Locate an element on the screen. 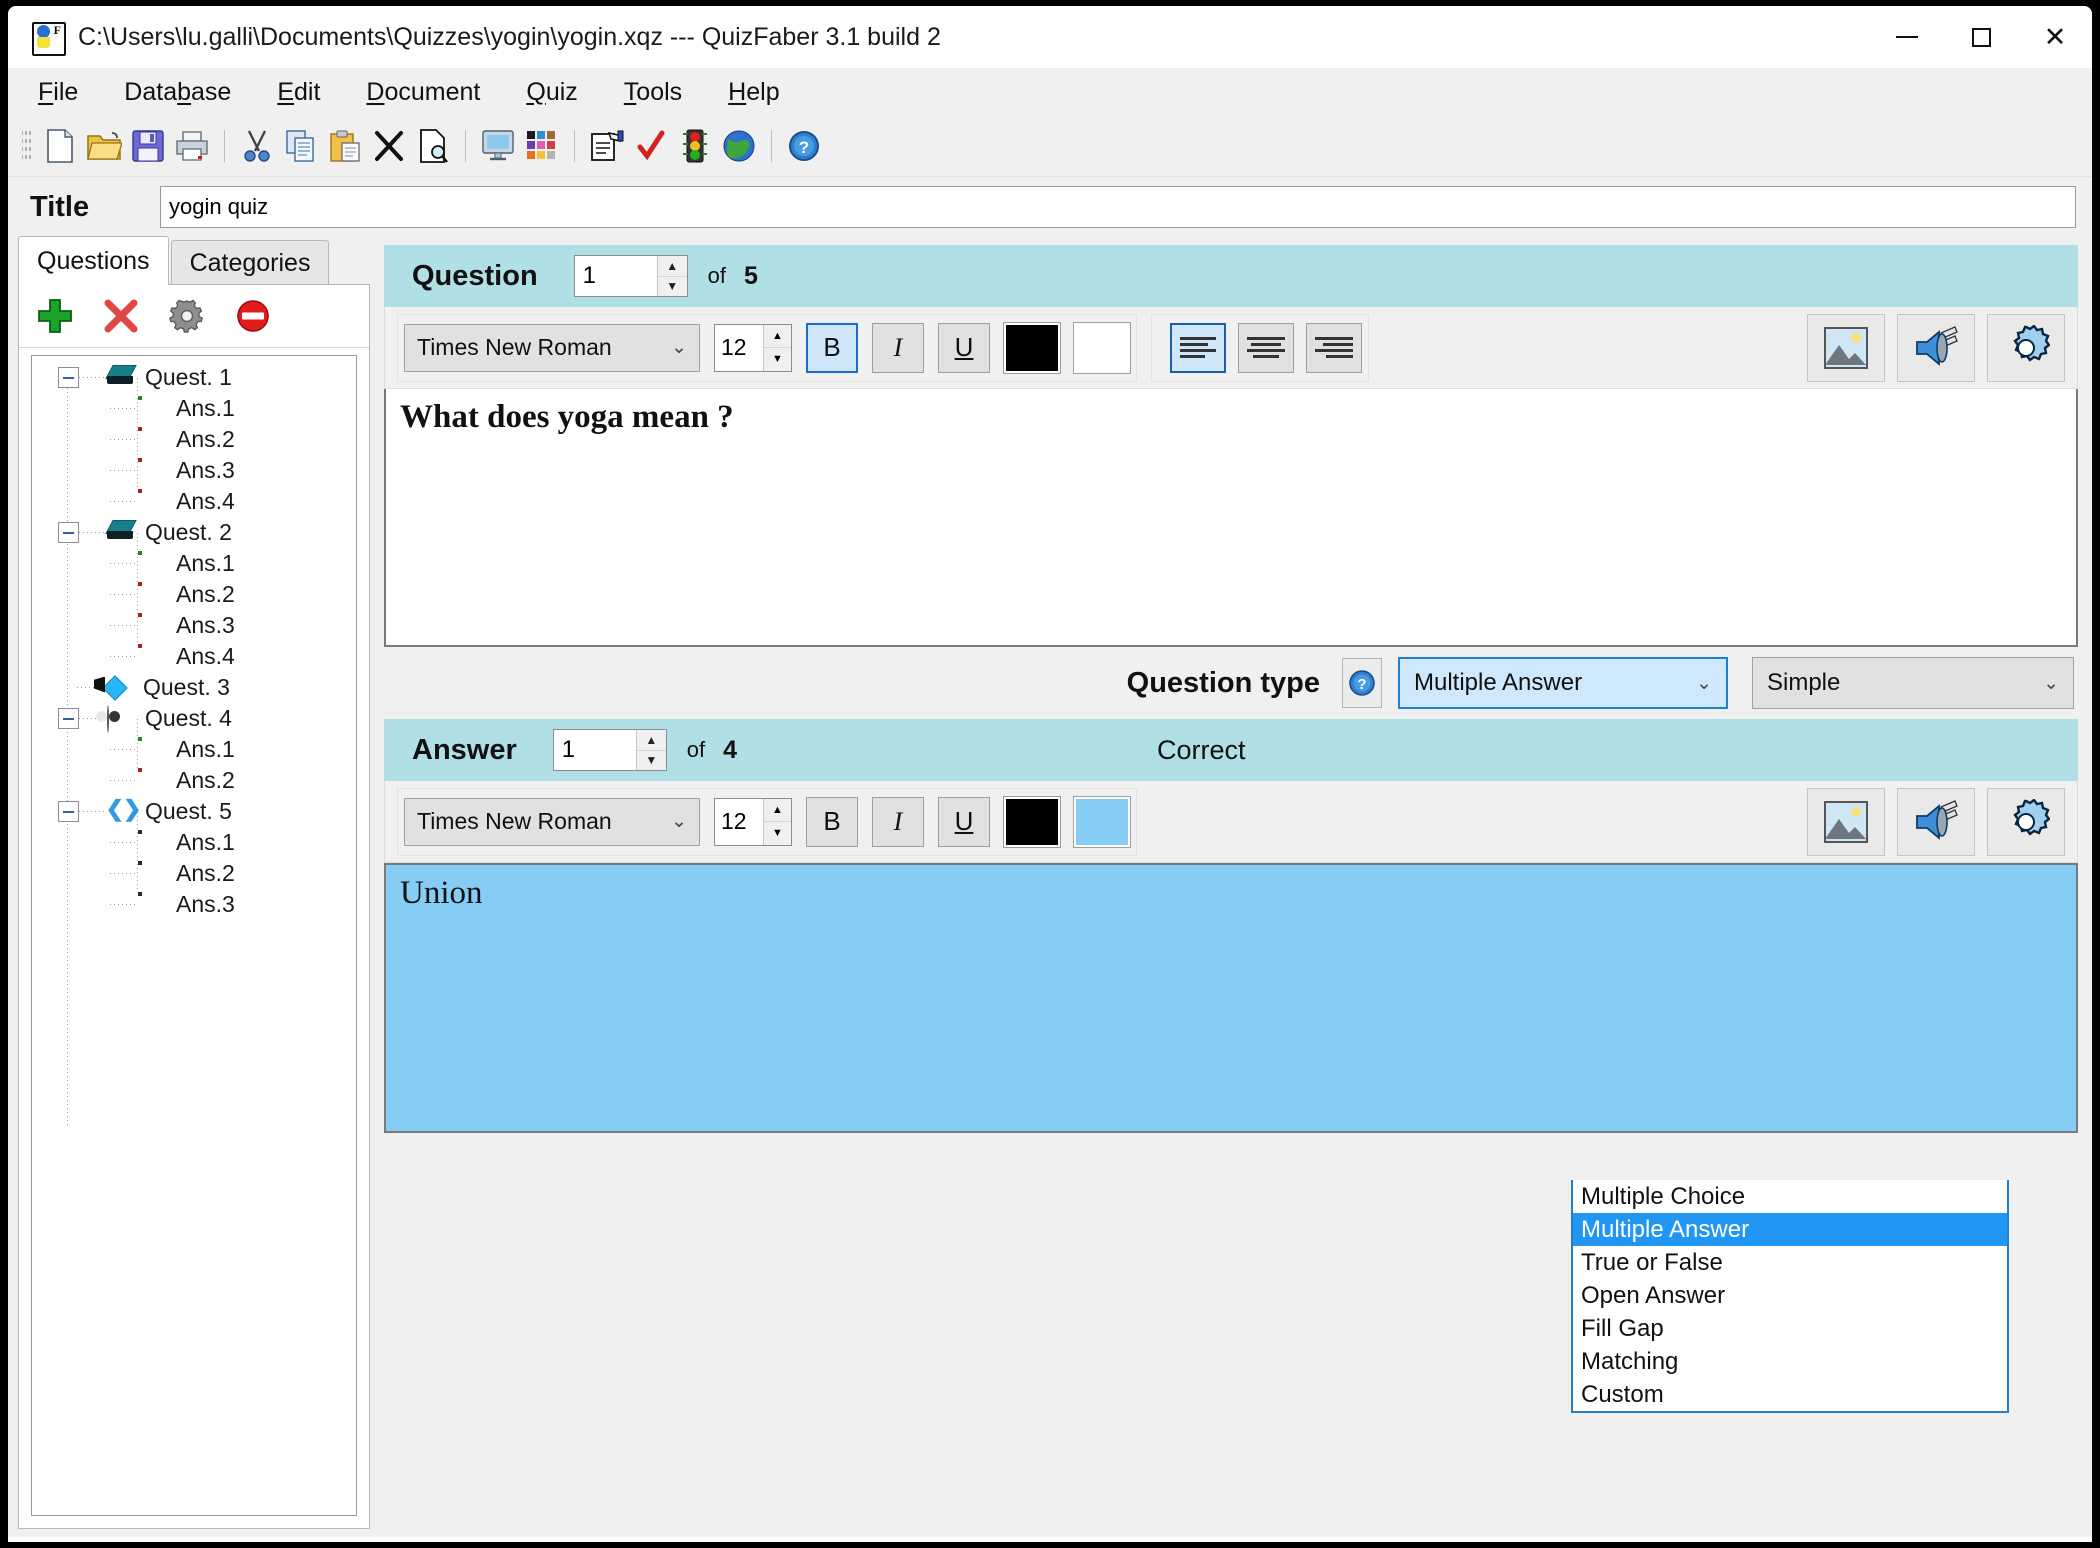 This screenshot has height=1548, width=2100. tree-item-question: Quest. 2 is located at coordinates (194, 532).